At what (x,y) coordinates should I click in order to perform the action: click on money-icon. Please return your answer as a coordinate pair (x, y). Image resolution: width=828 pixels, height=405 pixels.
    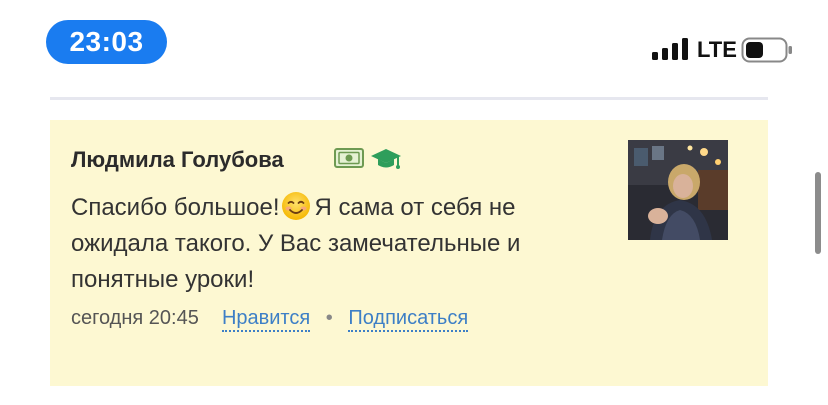
    Looking at the image, I should click on (349, 158).